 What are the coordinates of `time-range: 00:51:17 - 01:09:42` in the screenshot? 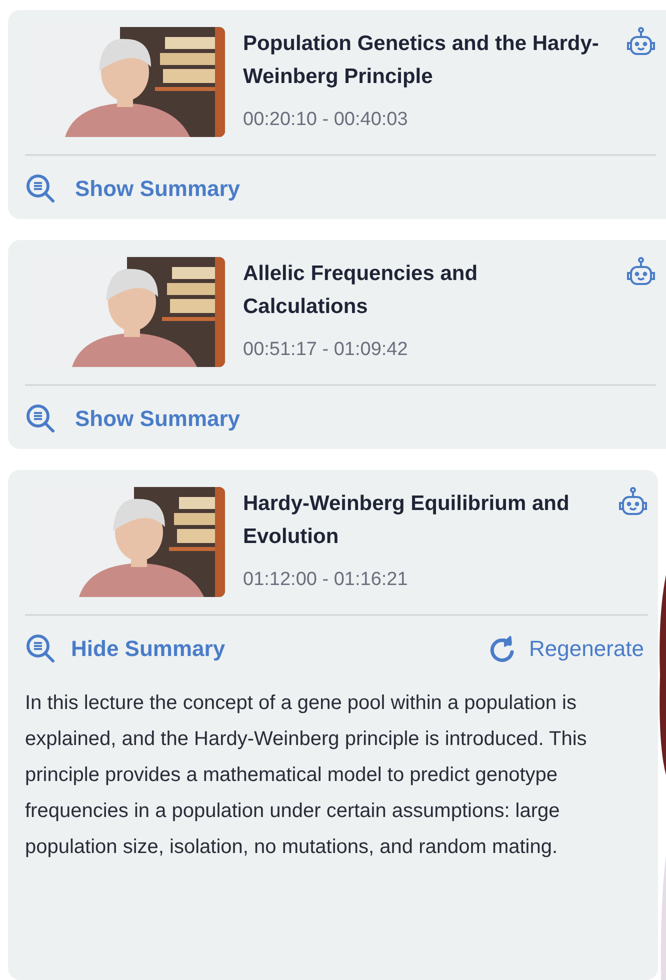 It's located at (326, 350).